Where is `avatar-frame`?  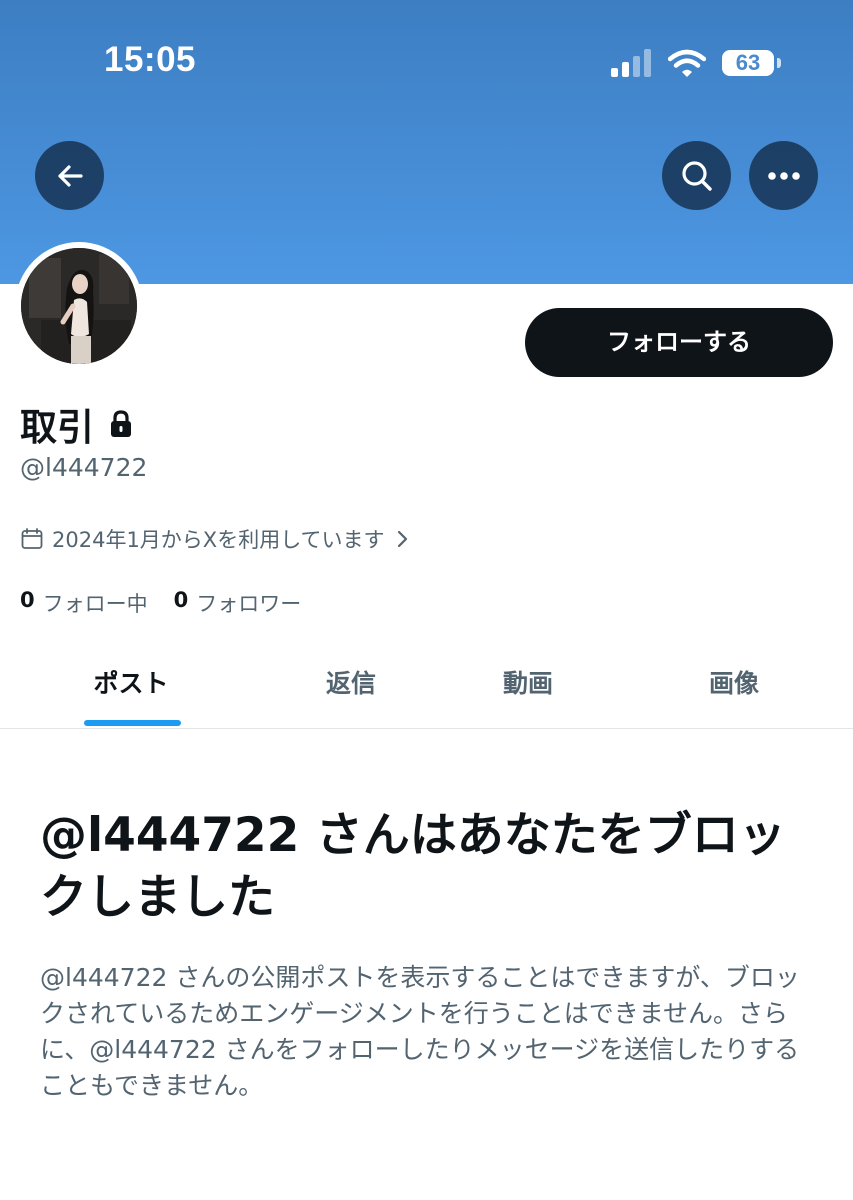 avatar-frame is located at coordinates (79, 306).